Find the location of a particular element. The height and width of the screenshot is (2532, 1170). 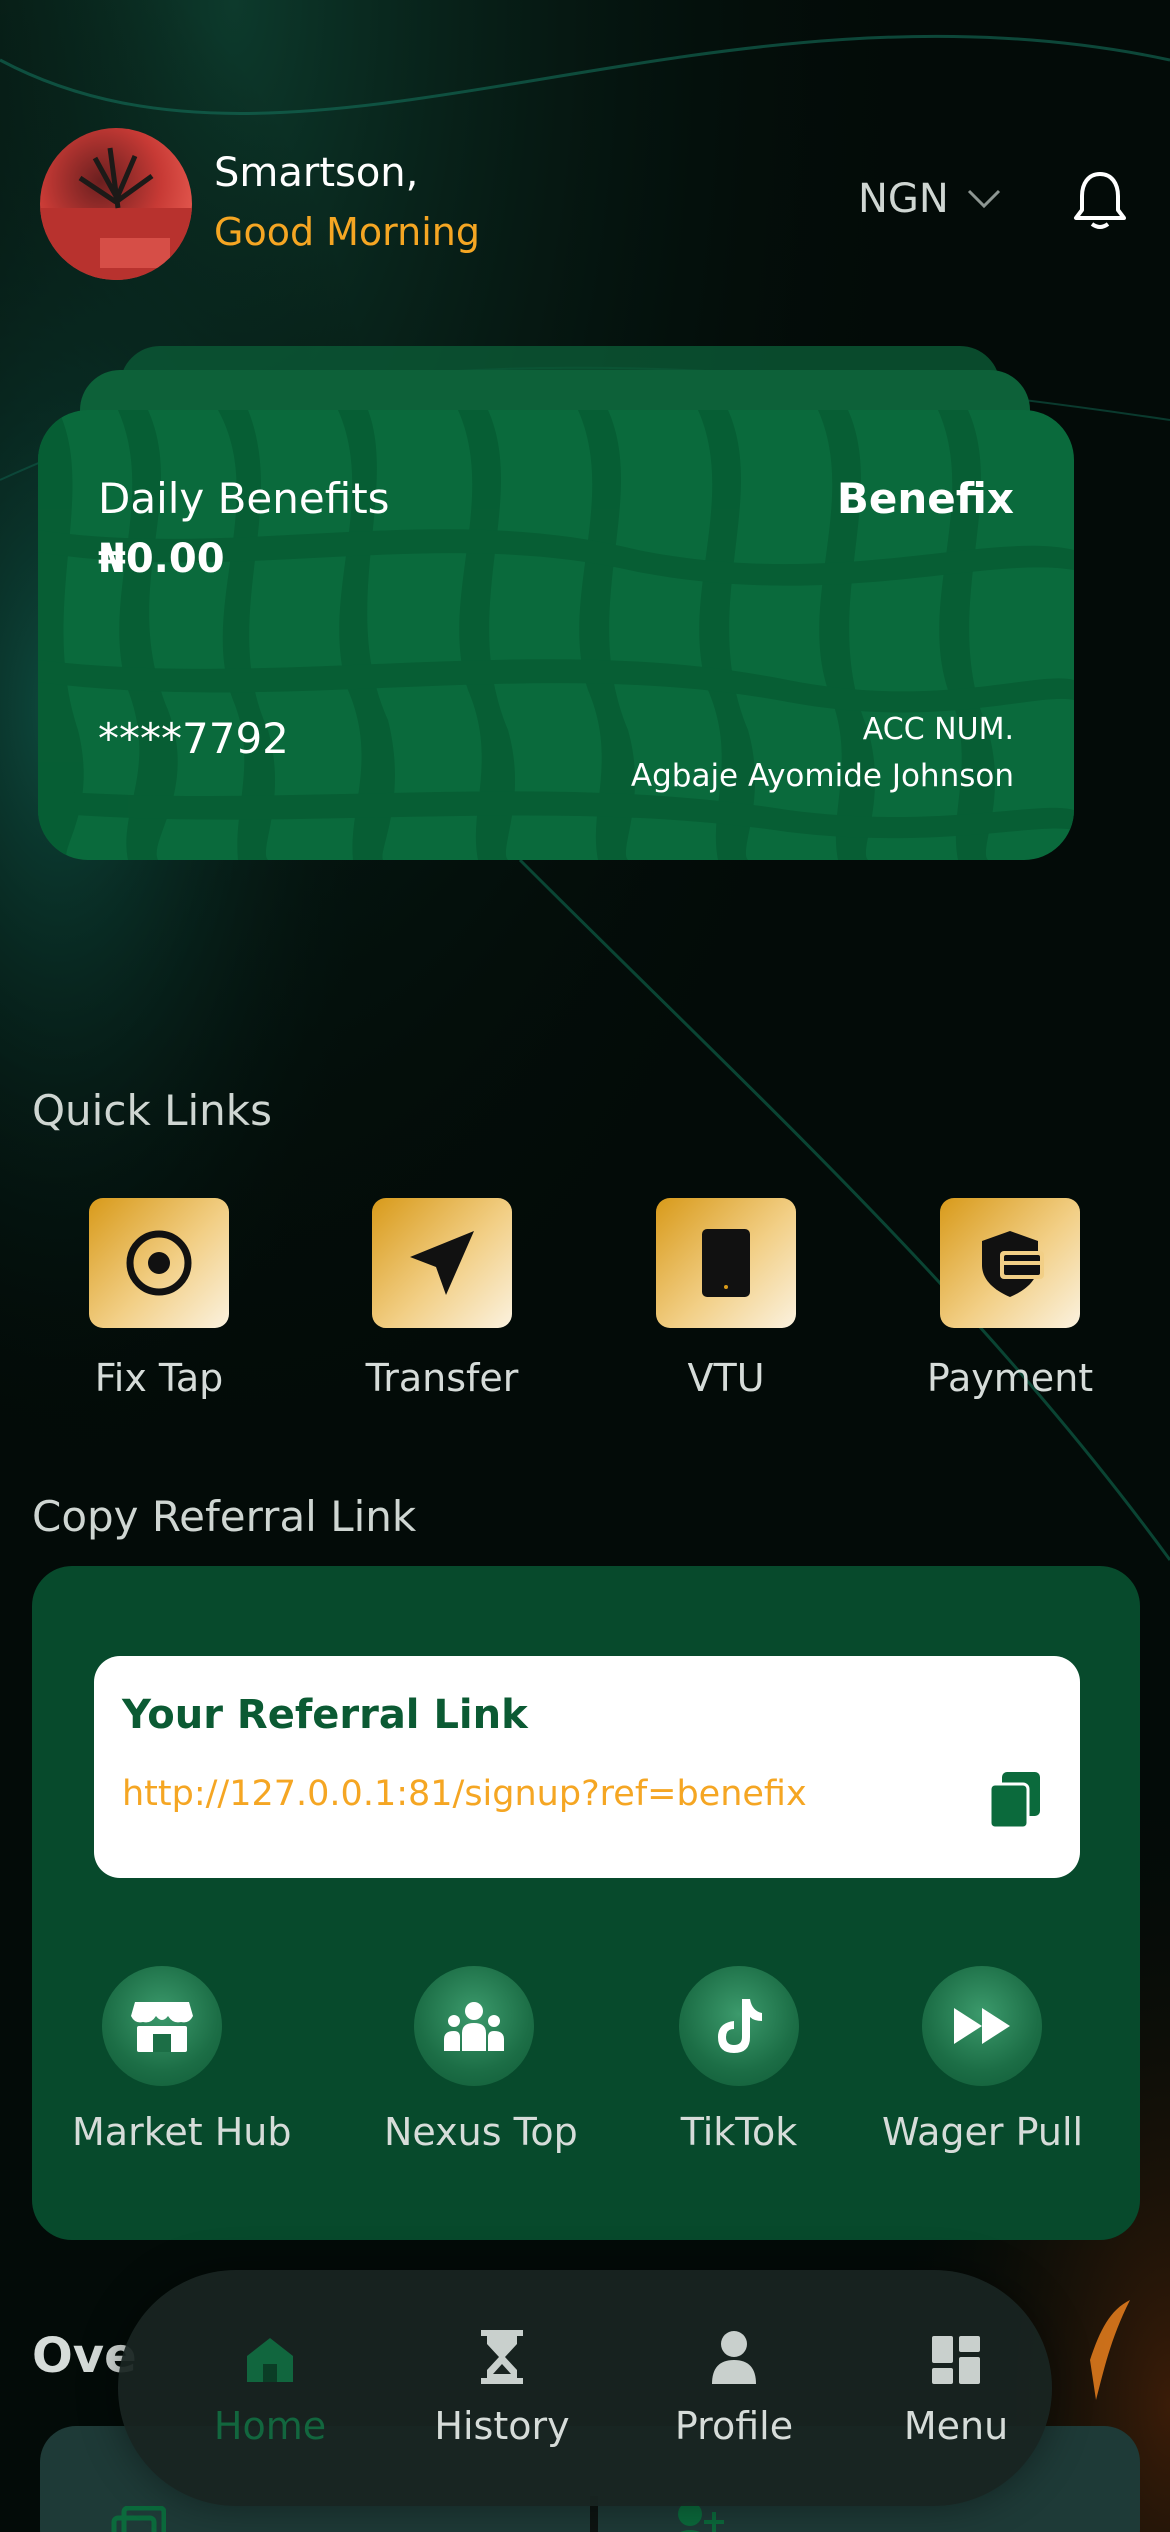

referral-box-title: Your Referral Link is located at coordinates (325, 1715).